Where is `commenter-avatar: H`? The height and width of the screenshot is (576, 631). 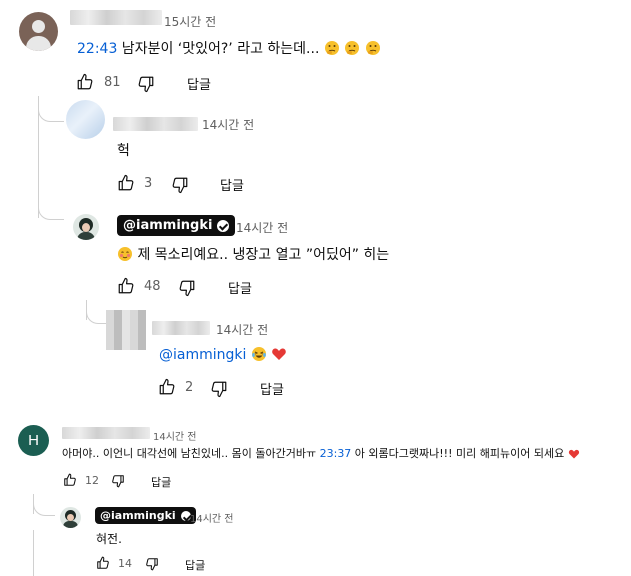
commenter-avatar: H is located at coordinates (33, 440).